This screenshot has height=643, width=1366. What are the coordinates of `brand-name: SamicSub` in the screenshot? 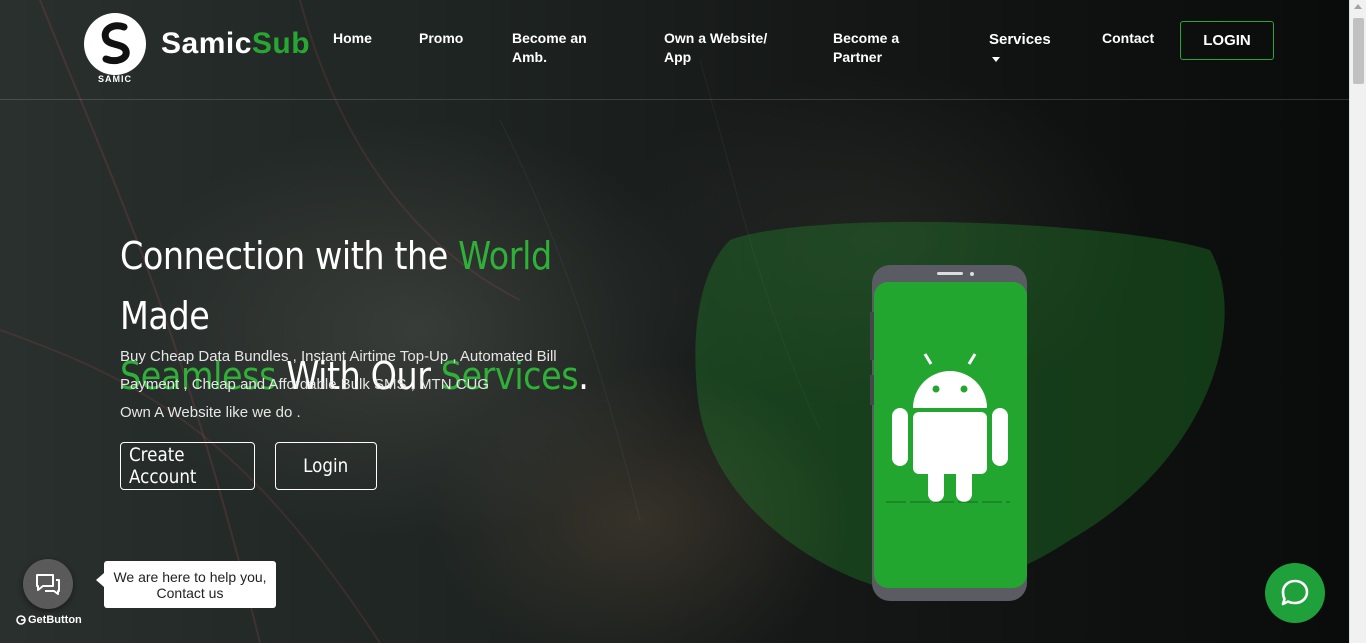 It's located at (235, 44).